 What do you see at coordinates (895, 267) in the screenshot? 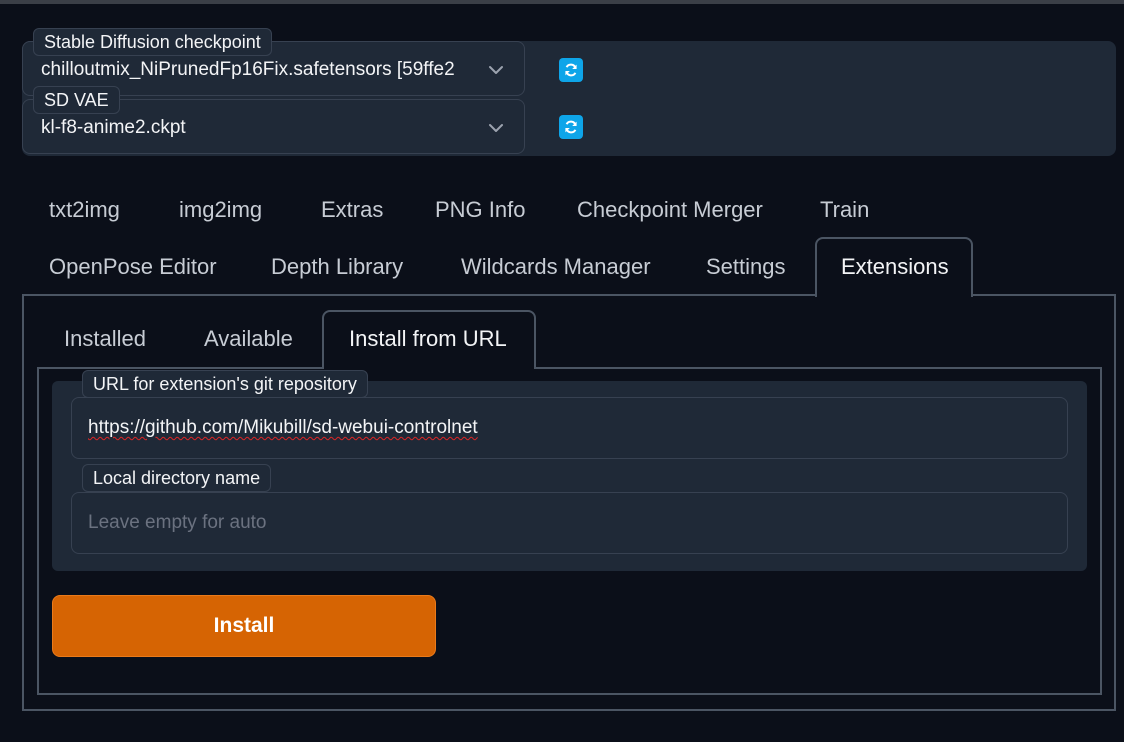
I see `tab-extensions: Extensions` at bounding box center [895, 267].